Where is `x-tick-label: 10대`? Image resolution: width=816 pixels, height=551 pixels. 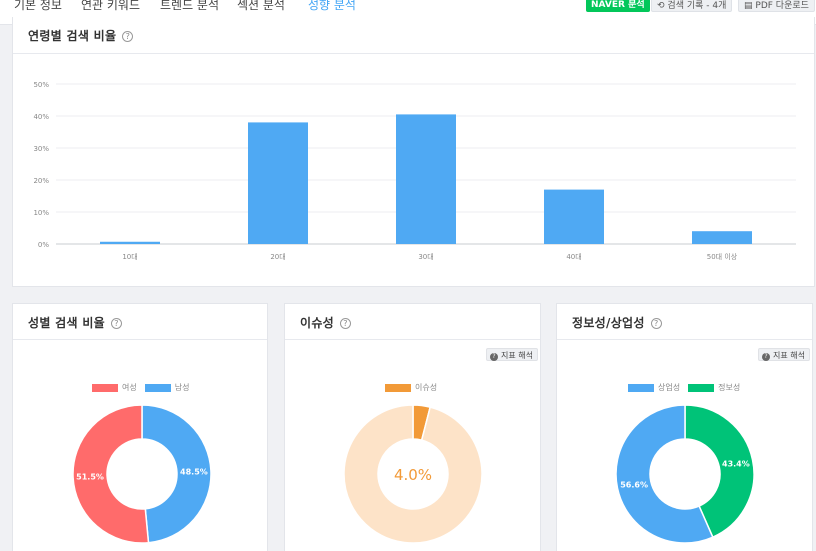
x-tick-label: 10대 is located at coordinates (129, 257).